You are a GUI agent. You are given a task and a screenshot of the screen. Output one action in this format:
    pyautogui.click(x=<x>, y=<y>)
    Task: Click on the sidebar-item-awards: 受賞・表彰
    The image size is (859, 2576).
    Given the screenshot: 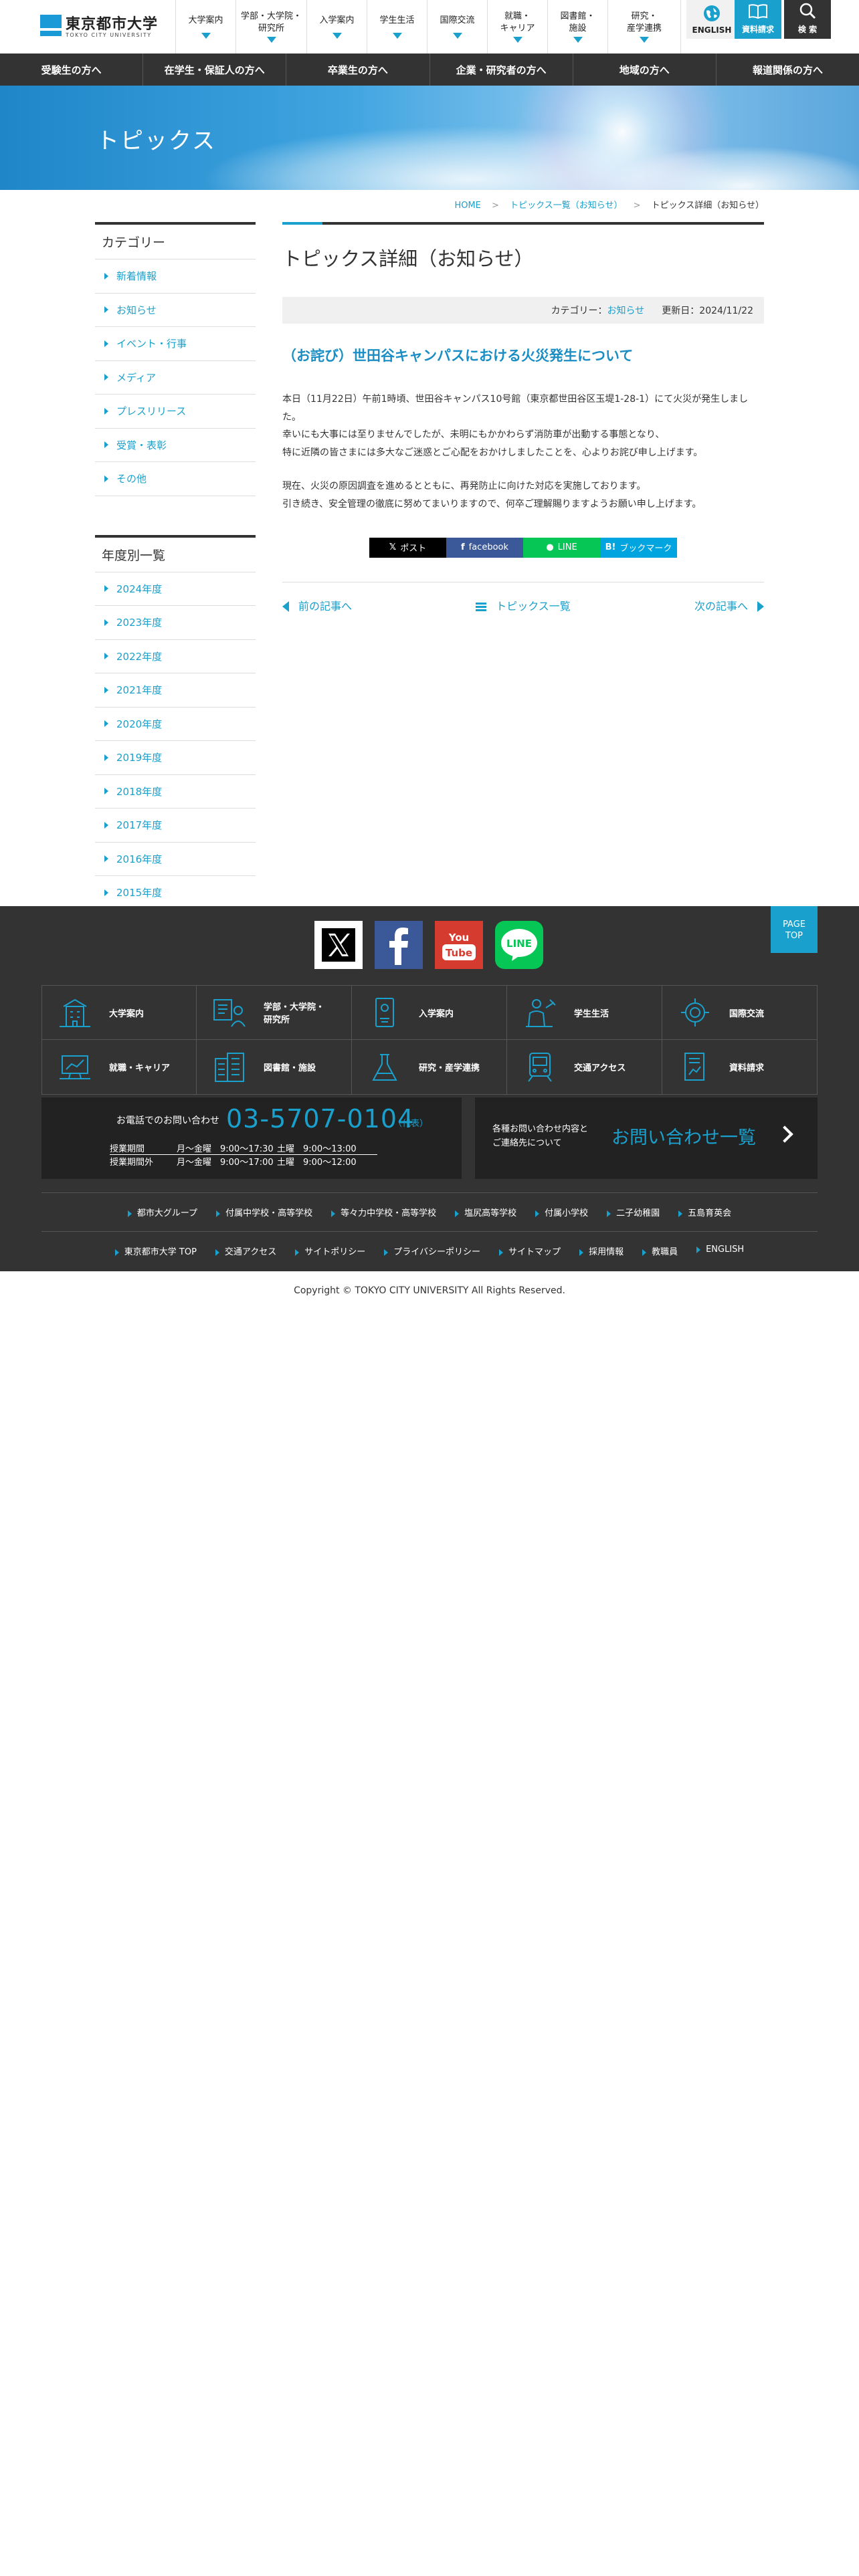 What is the action you would take?
    pyautogui.click(x=175, y=445)
    